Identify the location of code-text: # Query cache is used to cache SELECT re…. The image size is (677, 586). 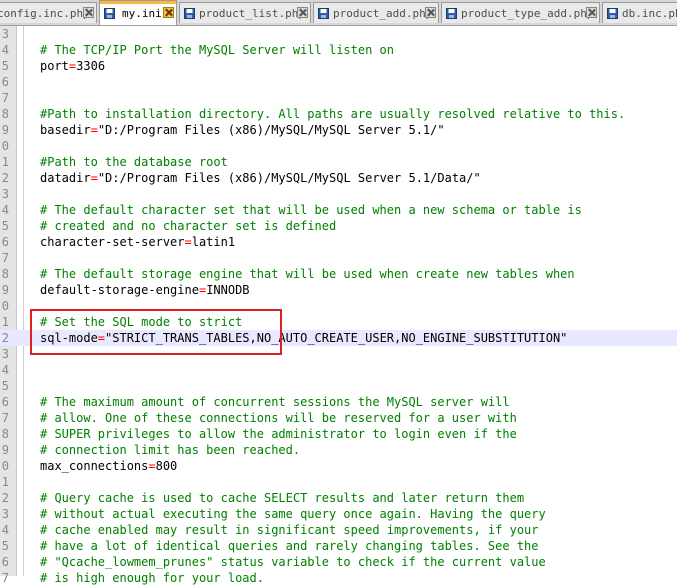
(282, 498).